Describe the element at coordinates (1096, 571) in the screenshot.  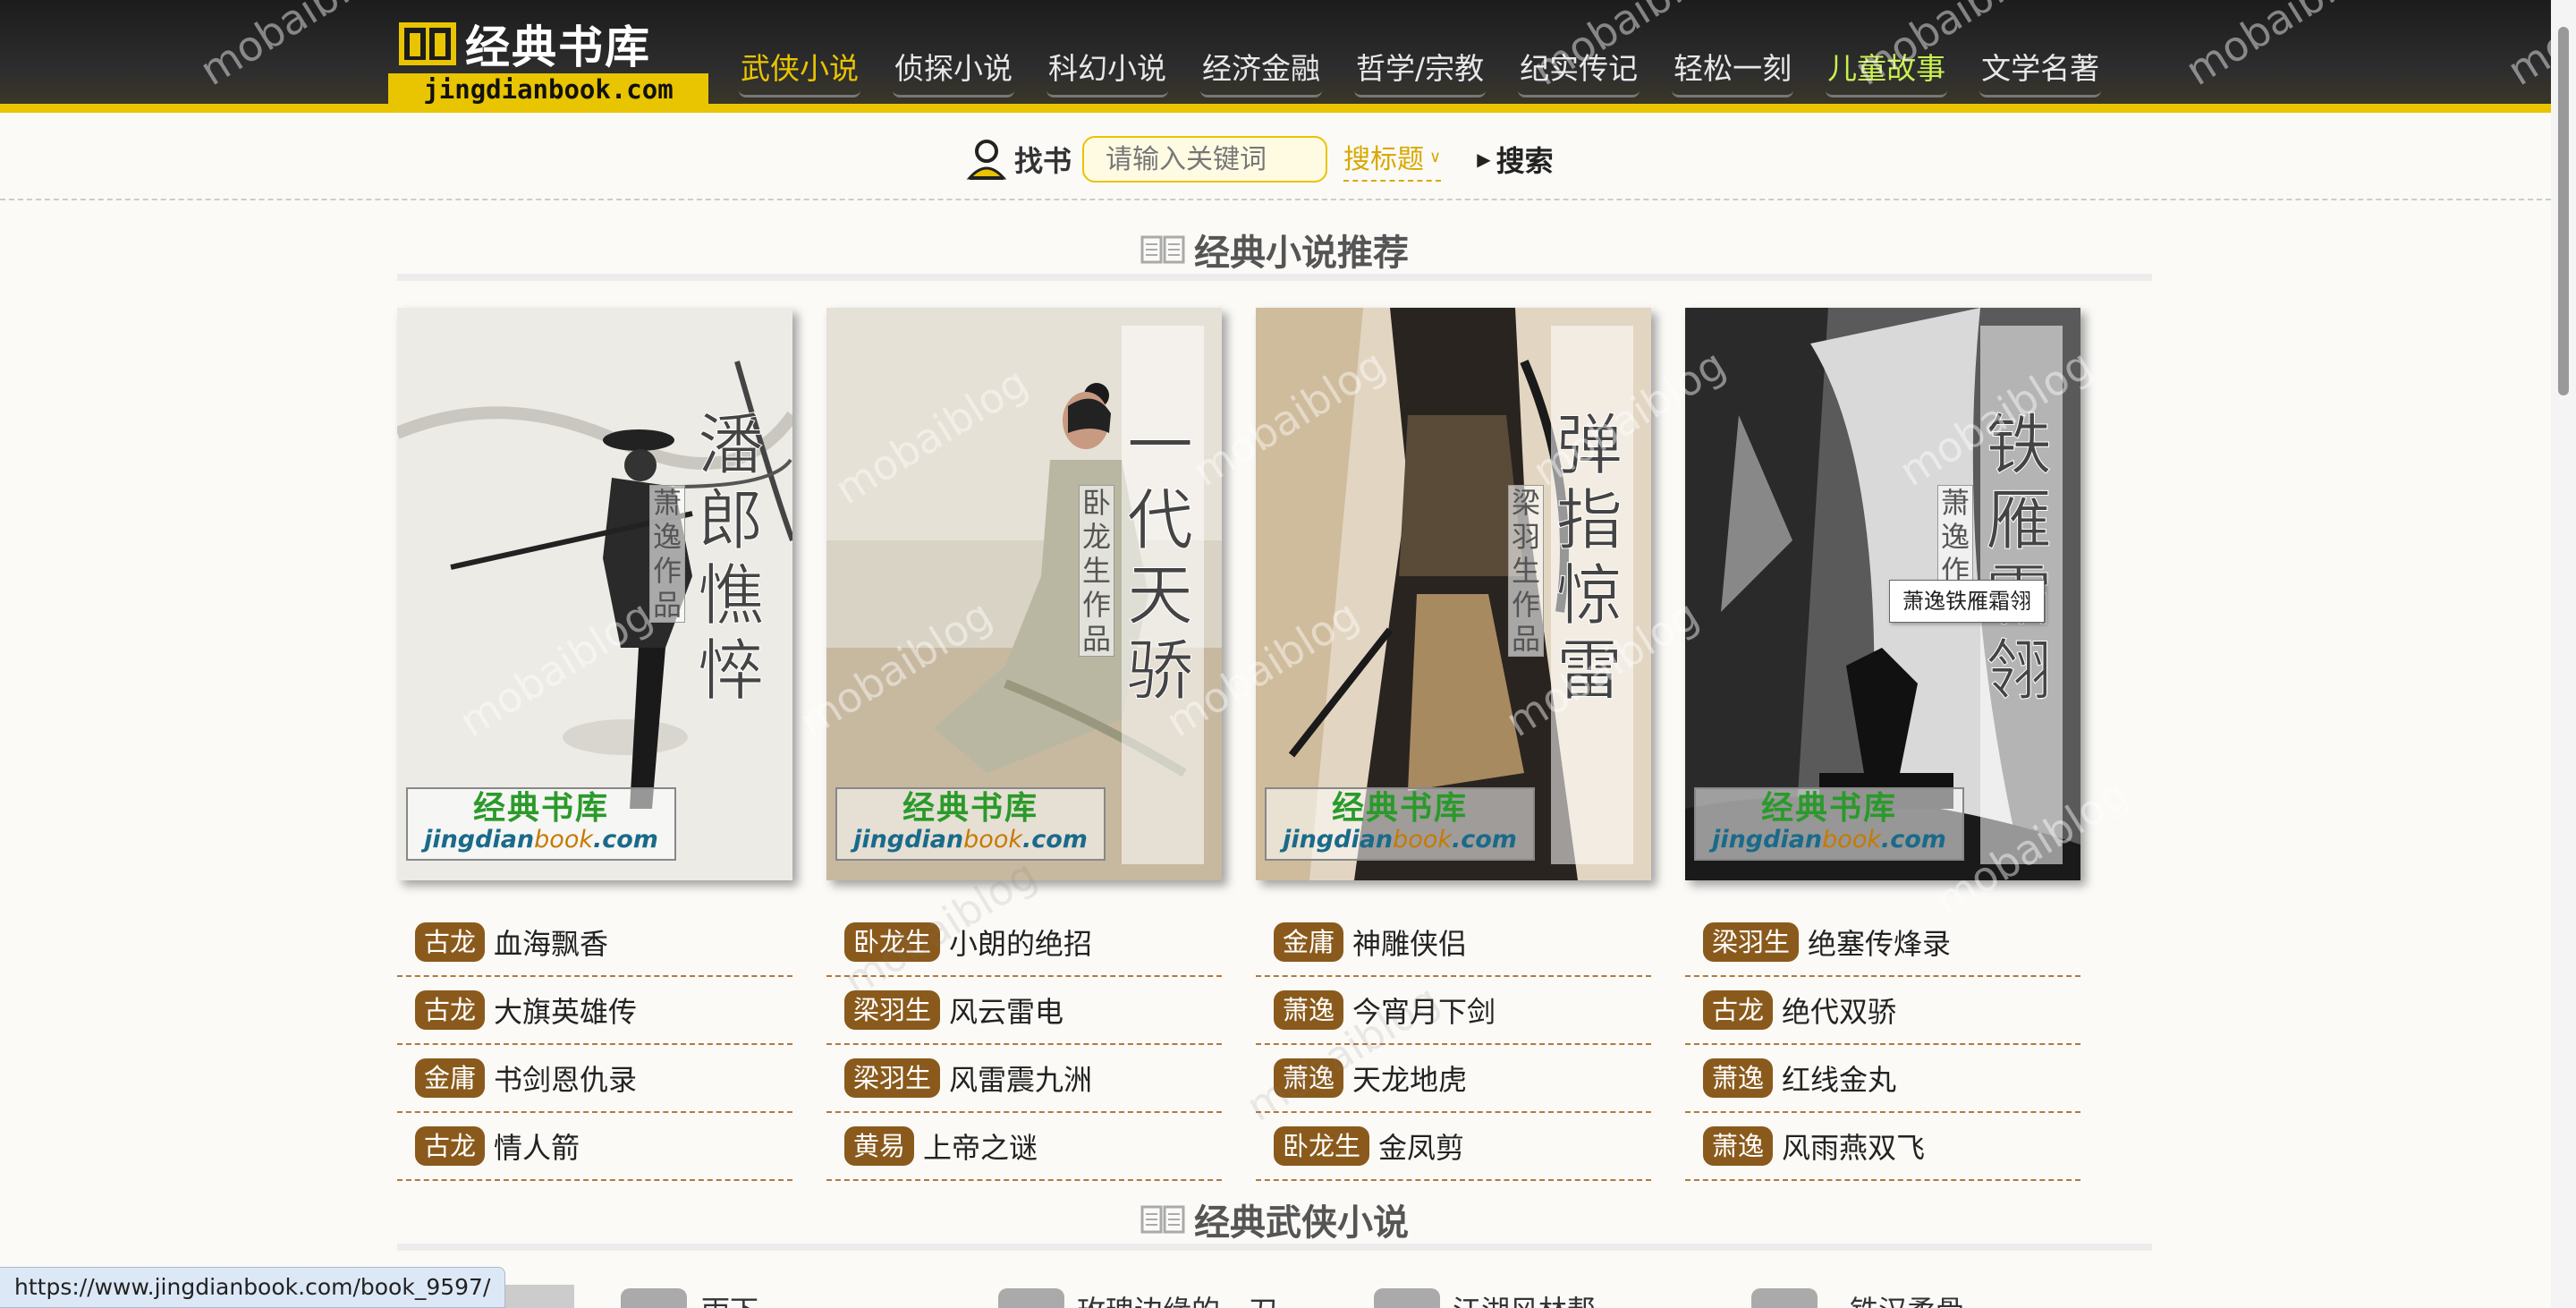
I see `cover-author: 卧龙生作品` at that location.